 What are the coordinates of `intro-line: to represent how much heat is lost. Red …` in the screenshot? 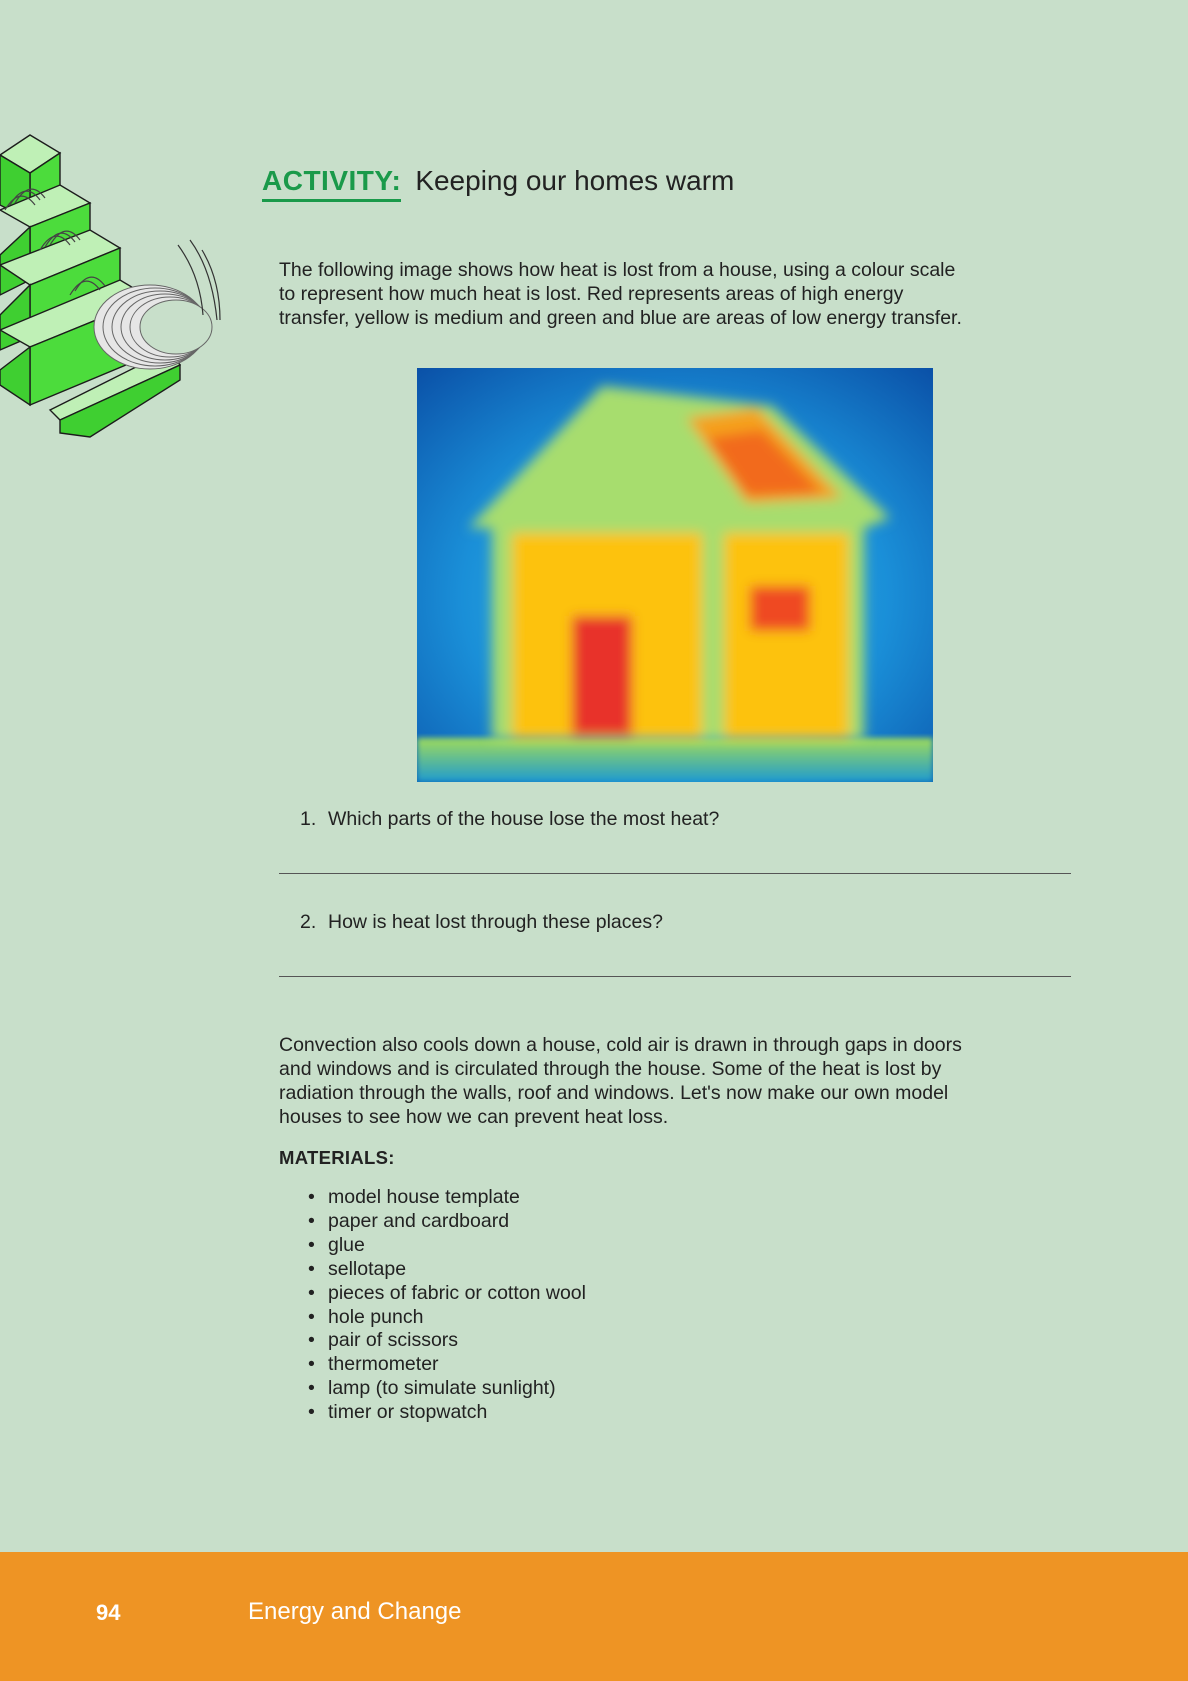 It's located at (591, 294).